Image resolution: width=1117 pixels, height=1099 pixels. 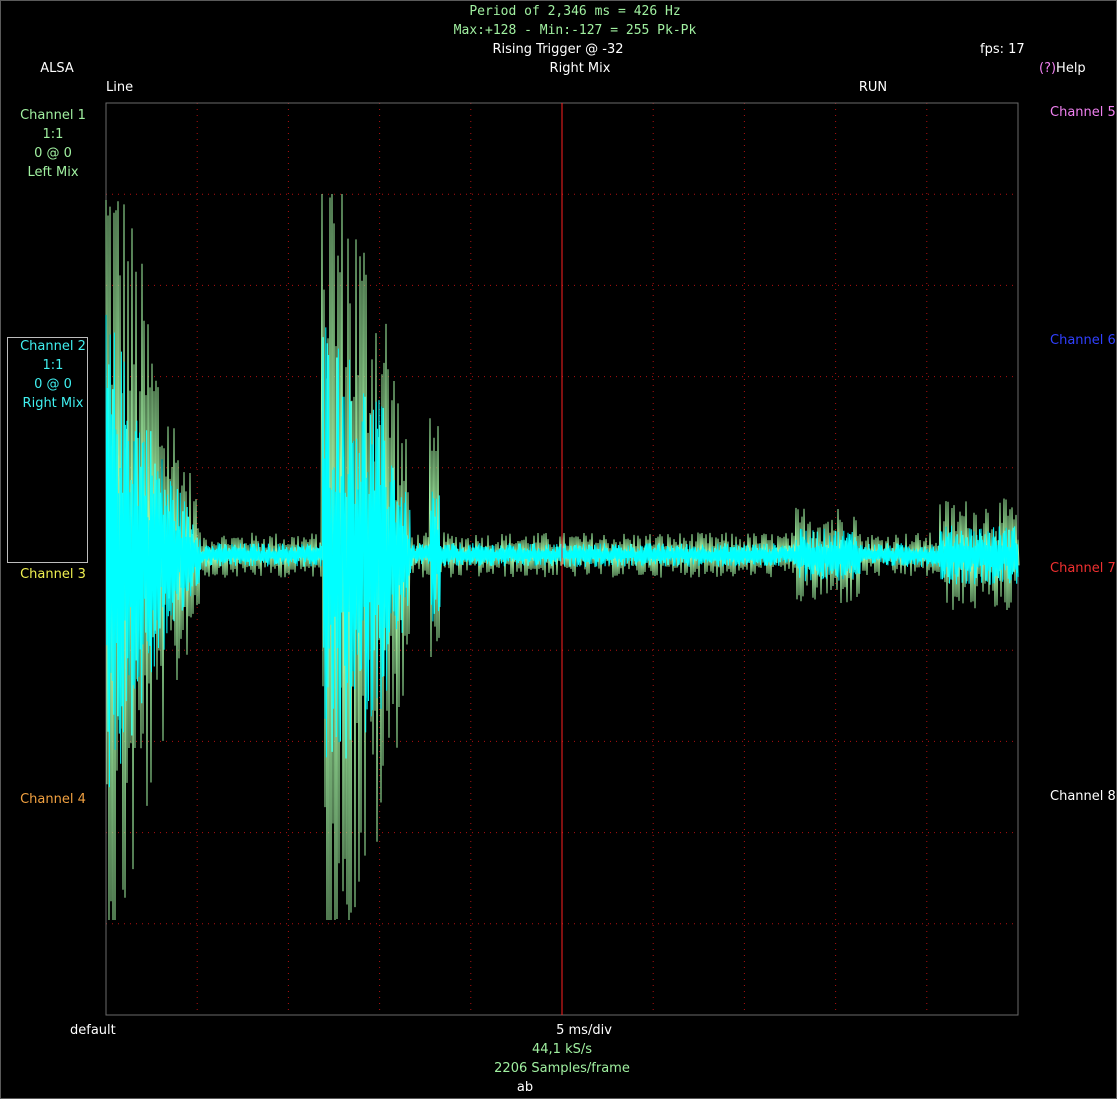 What do you see at coordinates (562, 1068) in the screenshot?
I see `samples-per-frame-label: 2206 Samples/frame` at bounding box center [562, 1068].